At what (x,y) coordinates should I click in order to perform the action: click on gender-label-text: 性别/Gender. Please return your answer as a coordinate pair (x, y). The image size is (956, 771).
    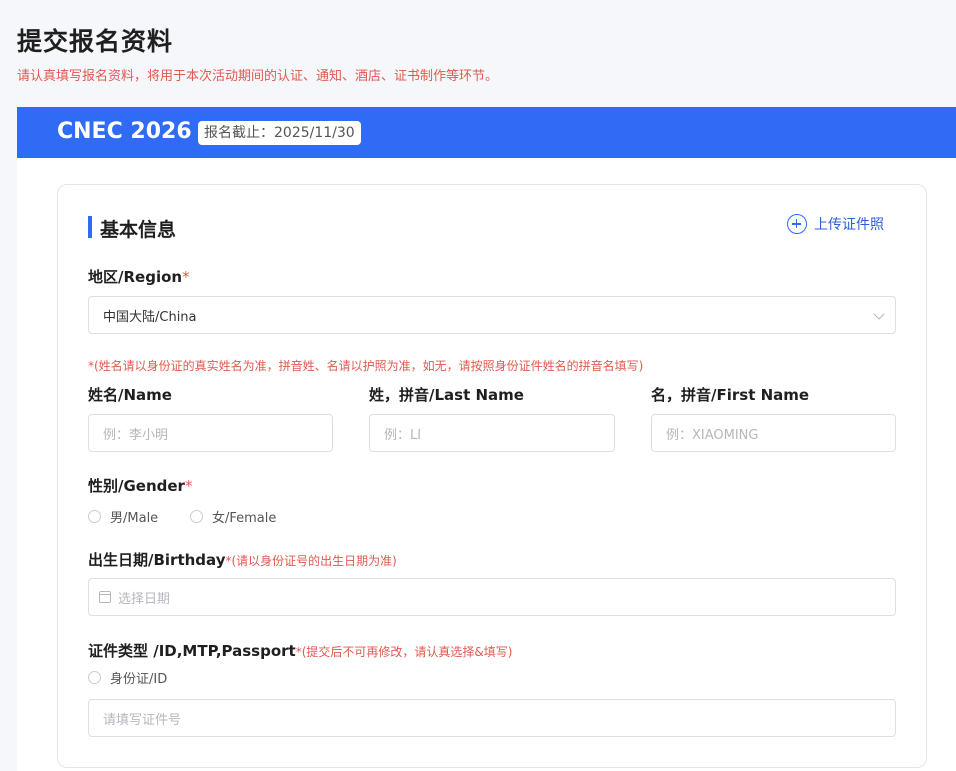
    Looking at the image, I should click on (136, 486).